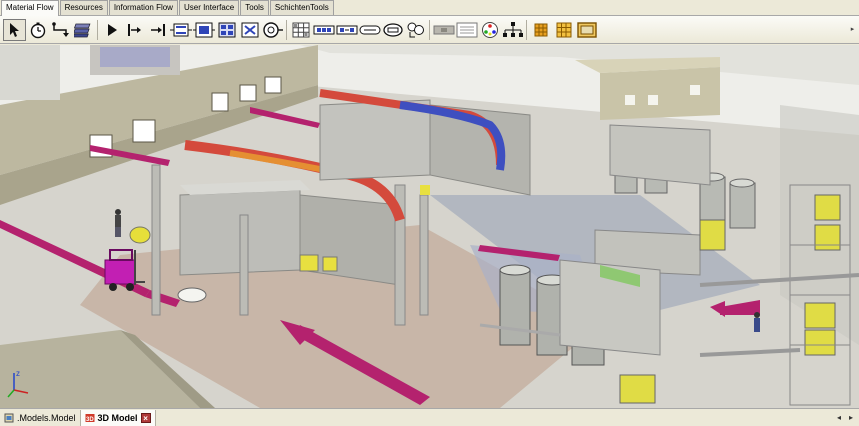 The width and height of the screenshot is (859, 426). What do you see at coordinates (83, 30) in the screenshot?
I see `cycle-icon` at bounding box center [83, 30].